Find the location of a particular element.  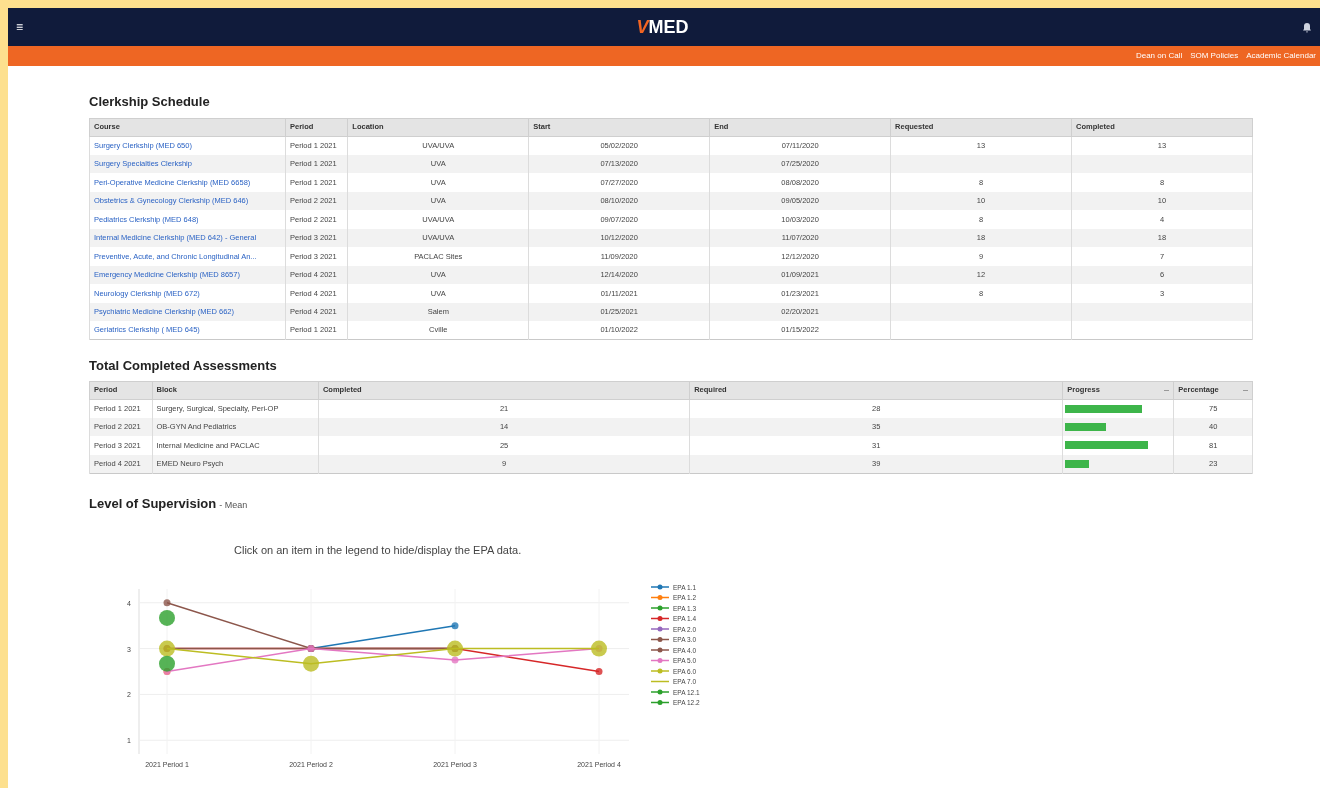

chart-hint: Click on an item in the legend to hide/display the EPA data. is located at coordinates (378, 550).